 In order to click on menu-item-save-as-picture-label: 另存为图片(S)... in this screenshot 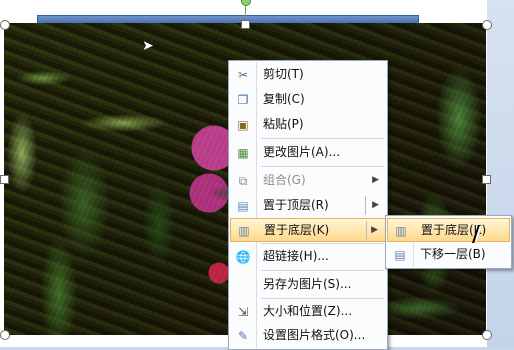, I will do `click(307, 284)`.